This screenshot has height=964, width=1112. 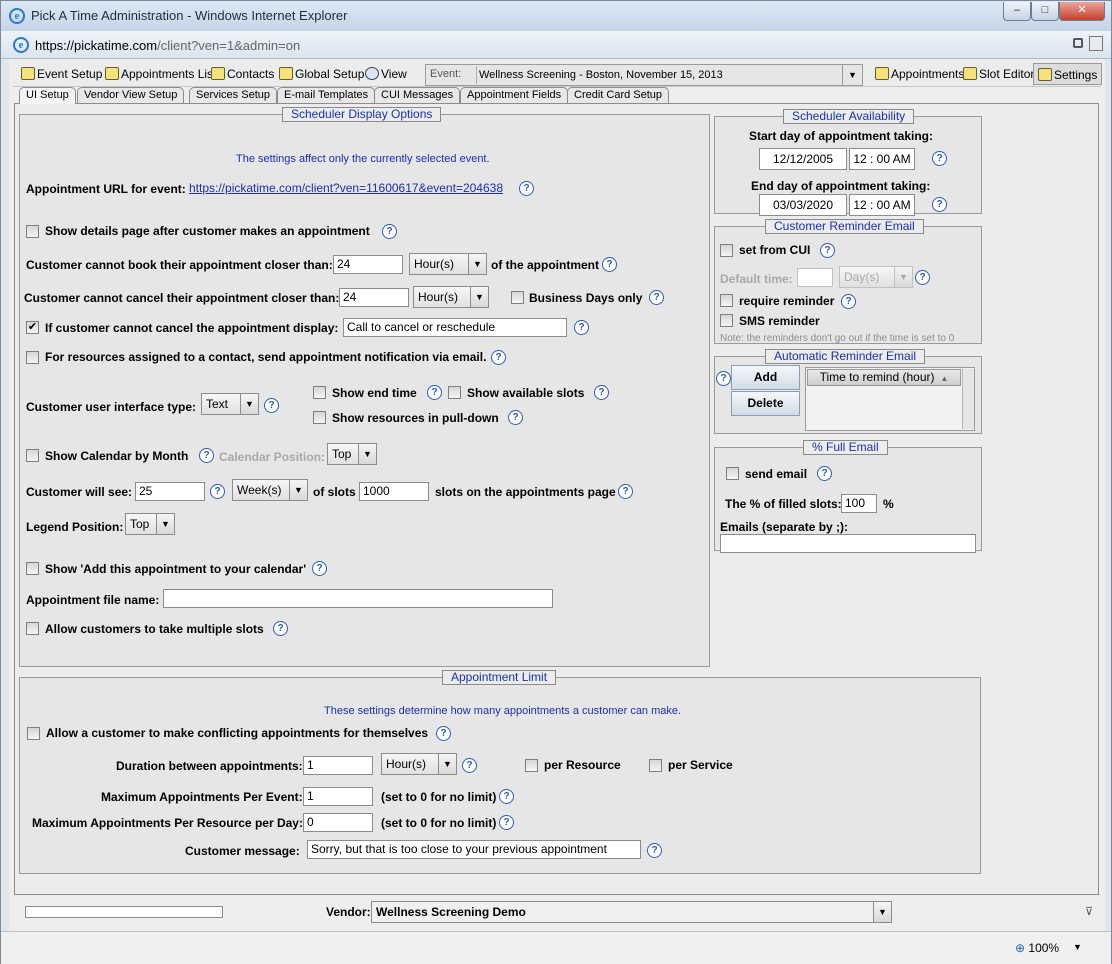 What do you see at coordinates (919, 74) in the screenshot?
I see `appointments-button: Appointments` at bounding box center [919, 74].